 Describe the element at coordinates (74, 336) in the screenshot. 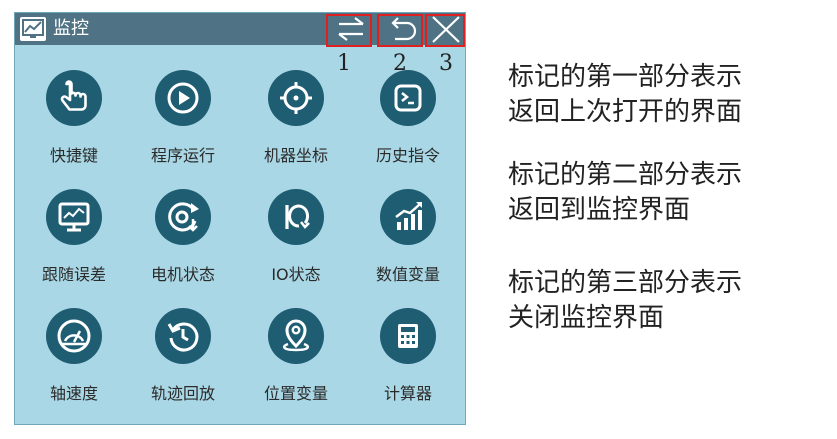

I see `speedometer-icon` at that location.